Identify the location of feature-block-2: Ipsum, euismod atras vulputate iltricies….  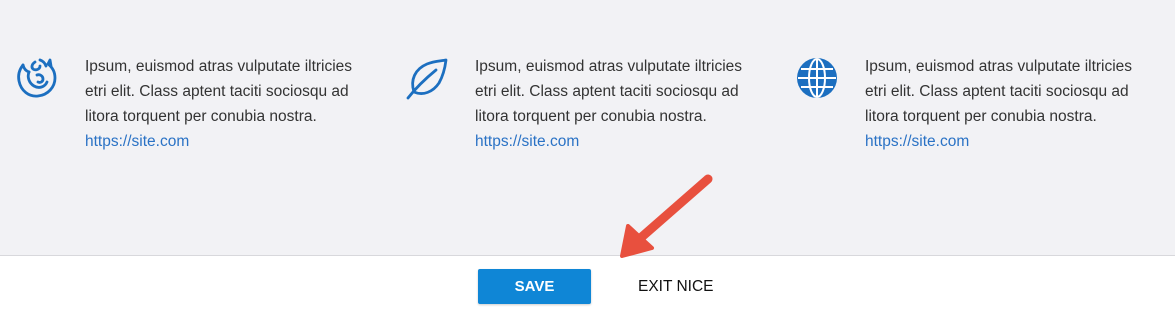
(573, 109).